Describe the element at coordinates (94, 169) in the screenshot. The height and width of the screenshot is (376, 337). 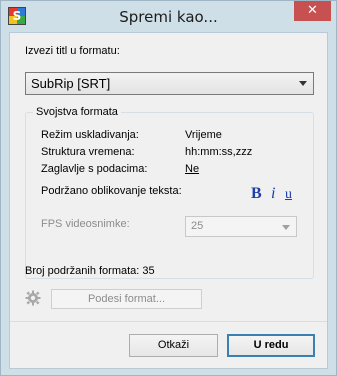
I see `header-label: Zaglavlje s podacima:` at that location.